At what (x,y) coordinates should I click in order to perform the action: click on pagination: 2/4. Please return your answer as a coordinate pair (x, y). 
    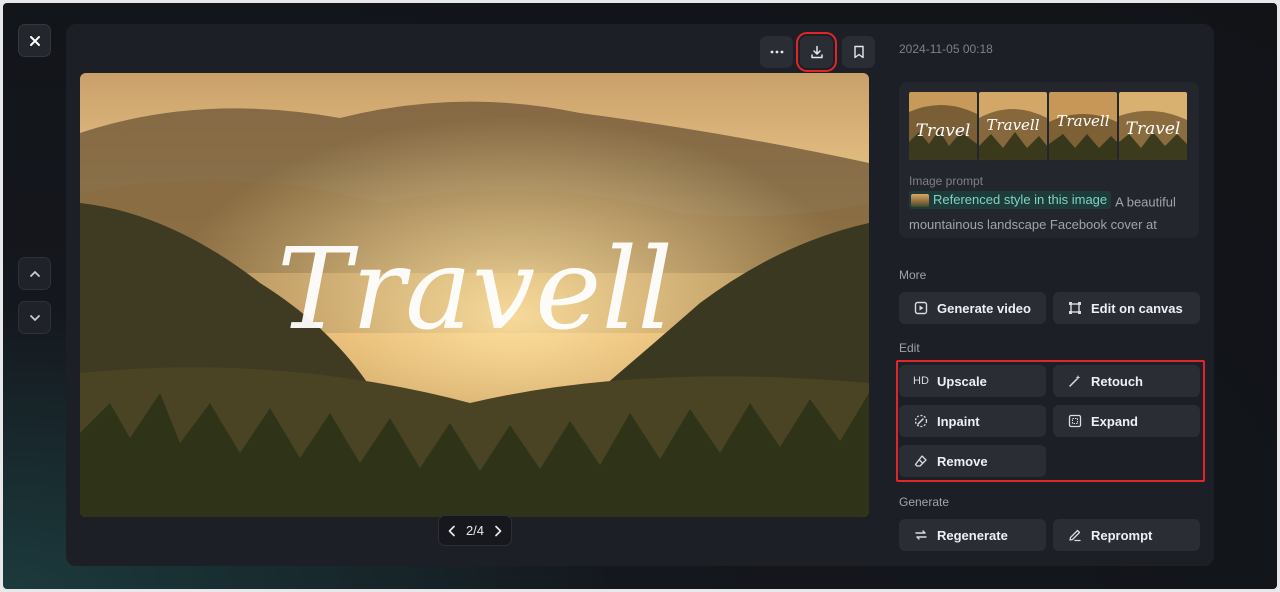
    Looking at the image, I should click on (475, 530).